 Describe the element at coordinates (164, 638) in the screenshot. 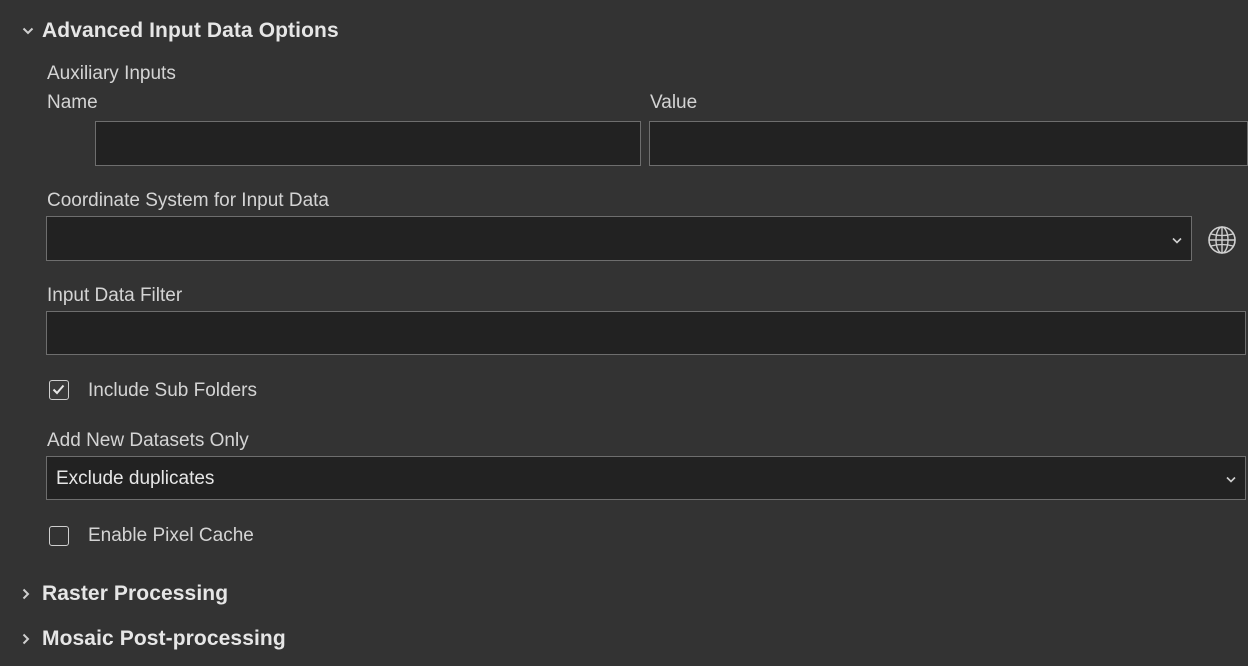

I see `section-title: Mosaic Post-processing` at that location.